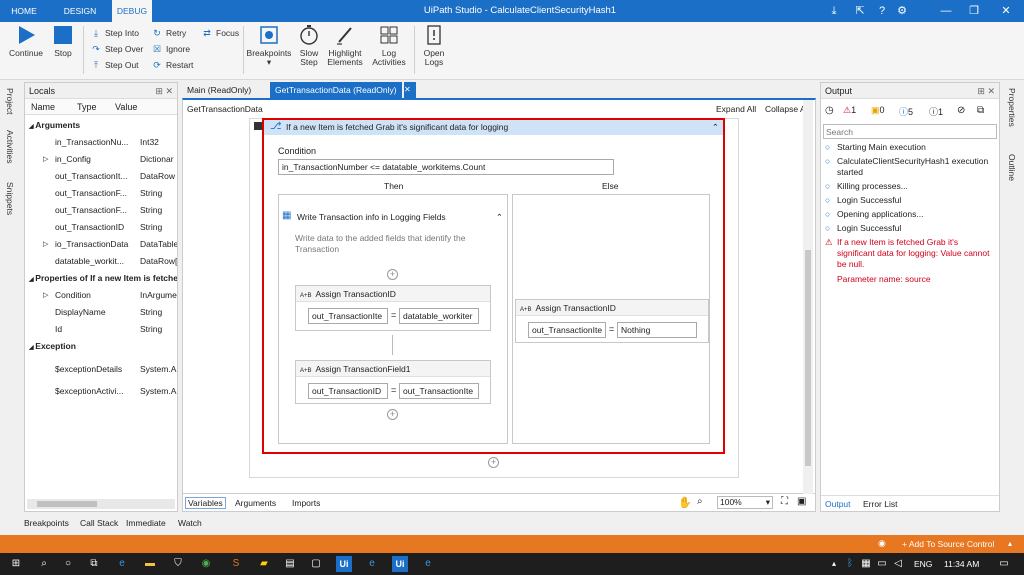  What do you see at coordinates (946, 11) in the screenshot?
I see `minimize-icon: —` at bounding box center [946, 11].